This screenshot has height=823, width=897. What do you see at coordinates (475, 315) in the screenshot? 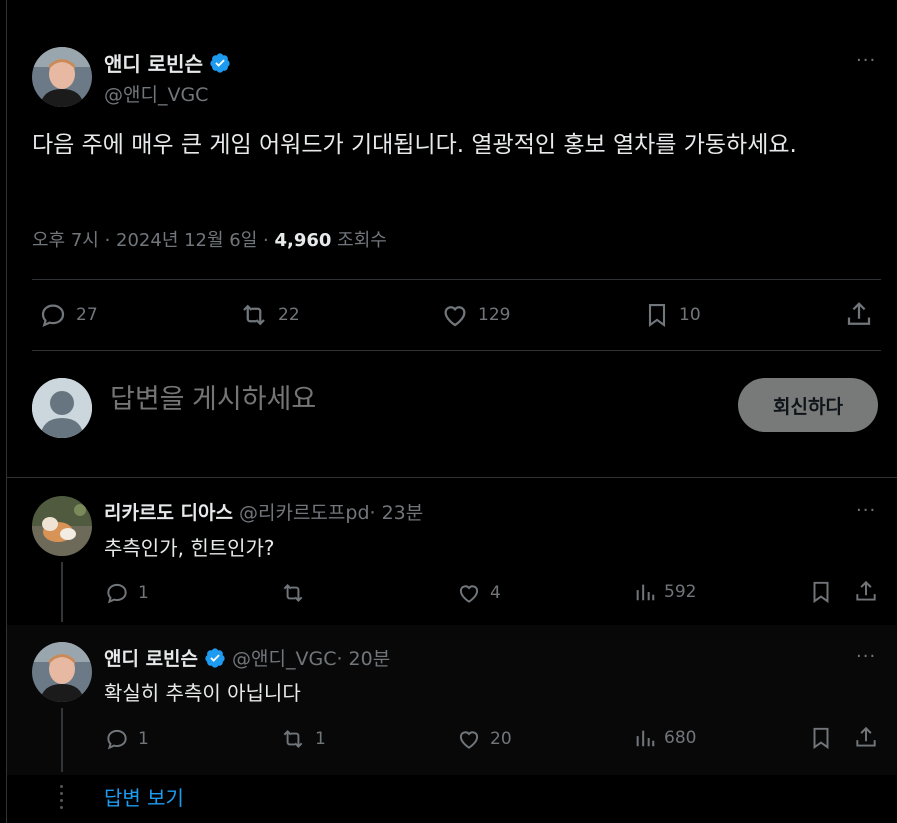
I see `like-action: 129` at bounding box center [475, 315].